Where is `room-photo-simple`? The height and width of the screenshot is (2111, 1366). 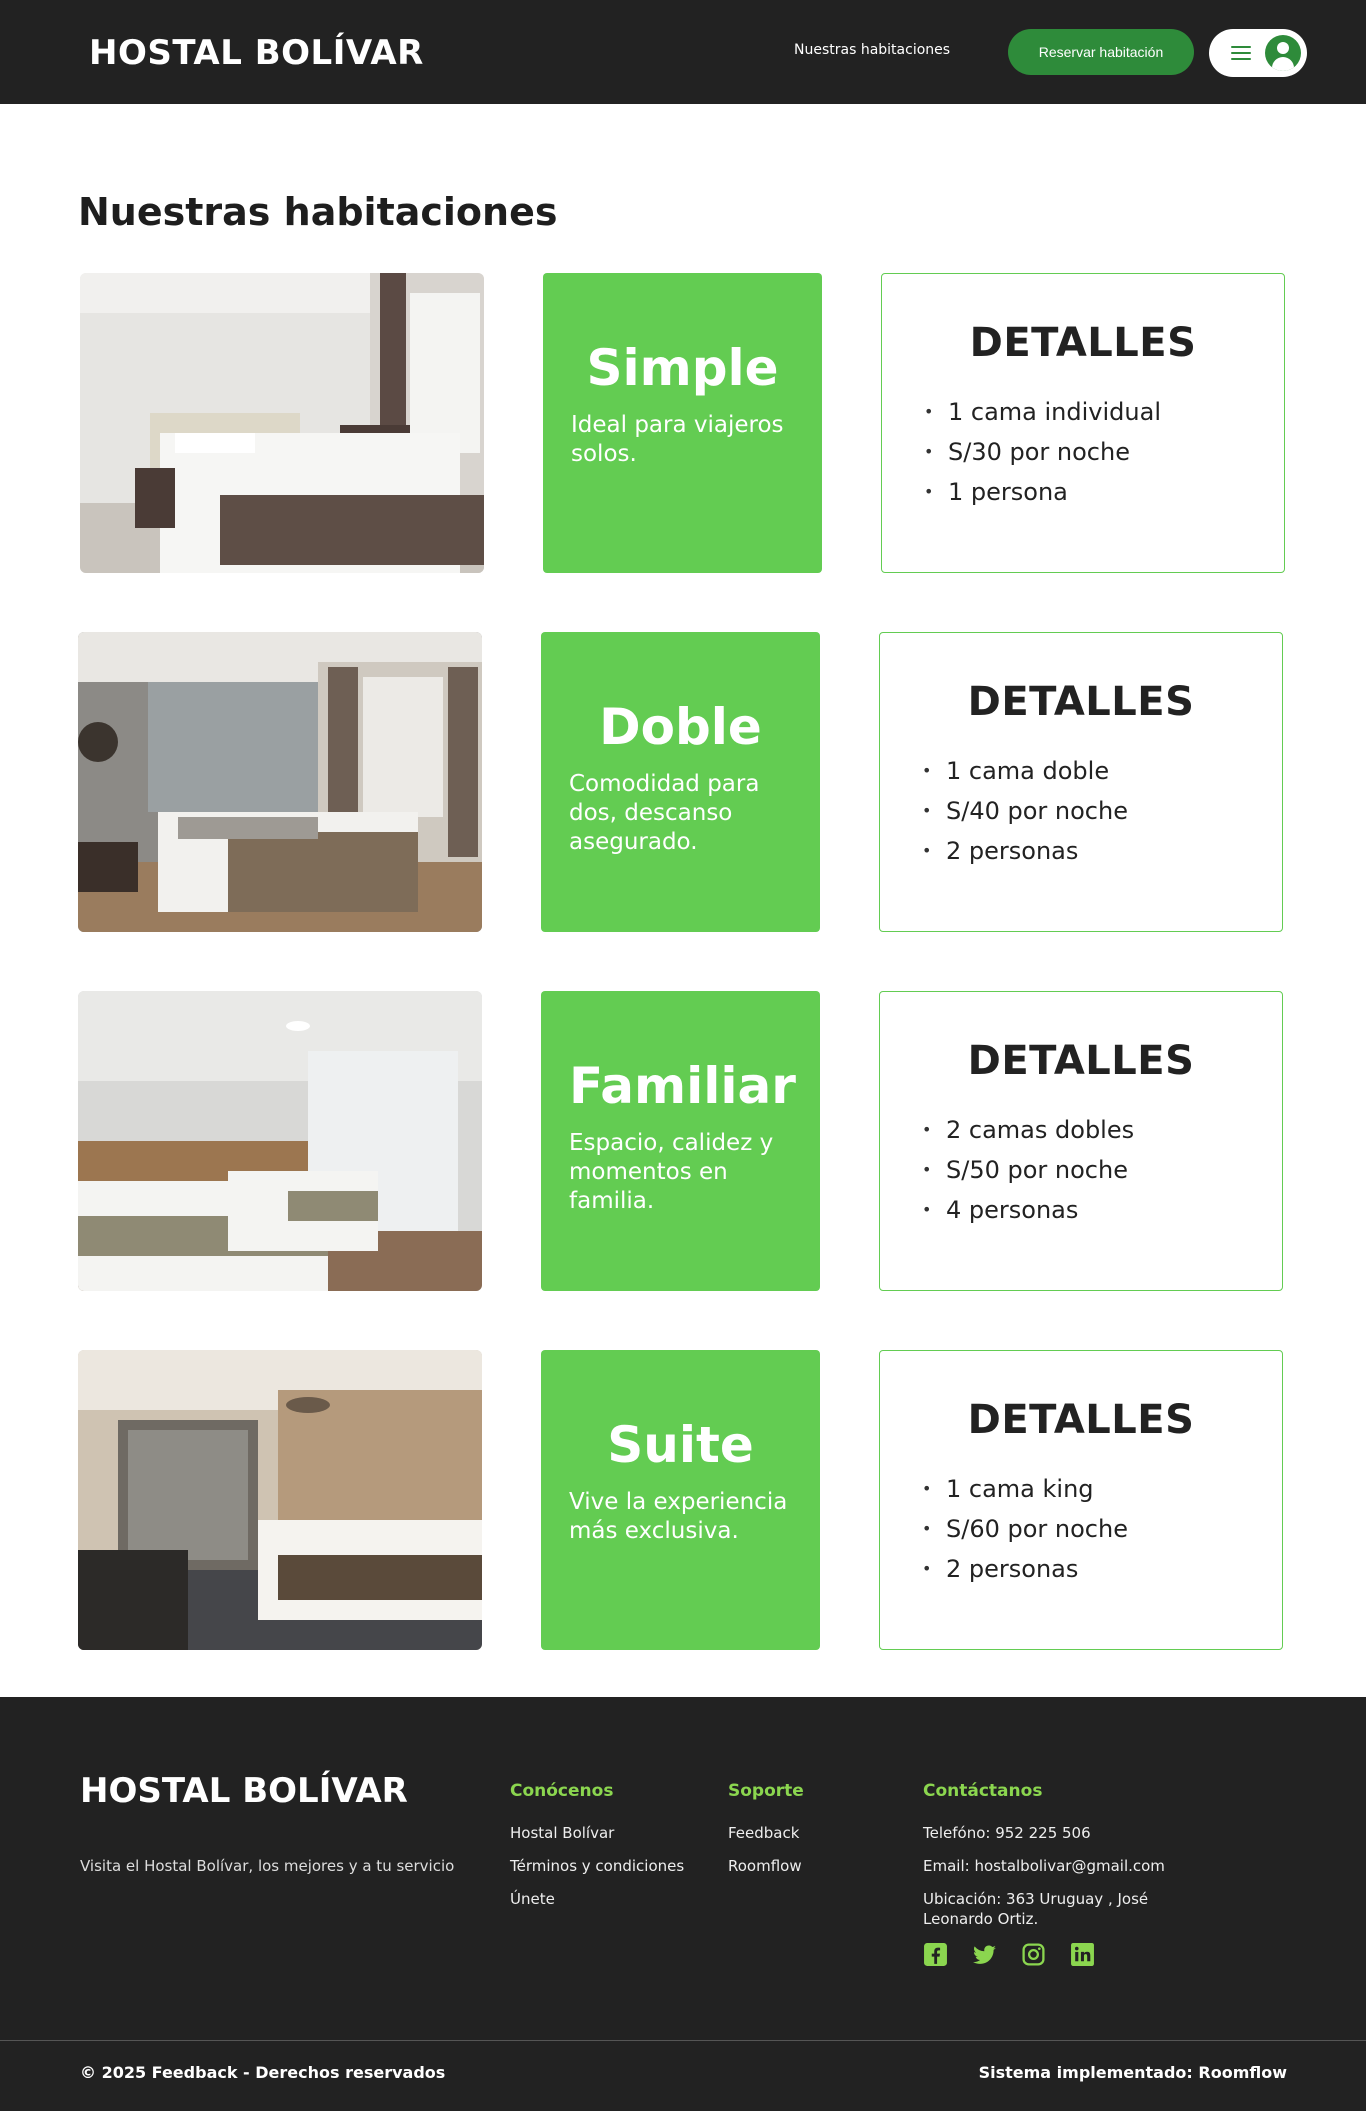 room-photo-simple is located at coordinates (282, 423).